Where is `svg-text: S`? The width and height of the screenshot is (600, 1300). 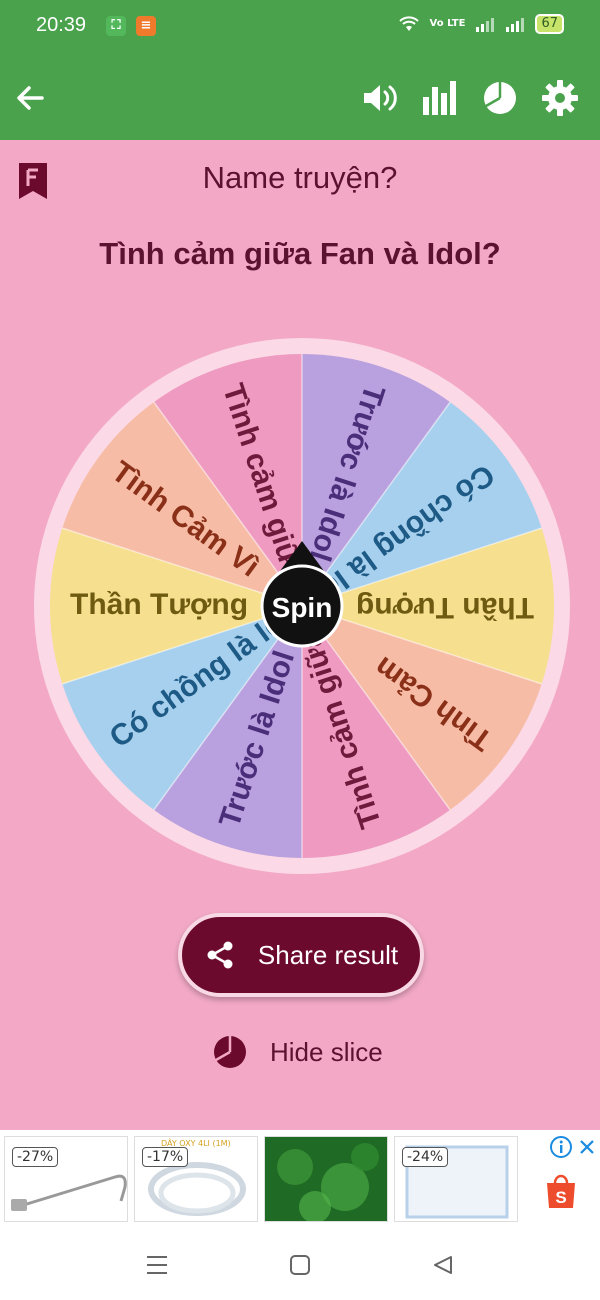 svg-text: S is located at coordinates (560, 1197).